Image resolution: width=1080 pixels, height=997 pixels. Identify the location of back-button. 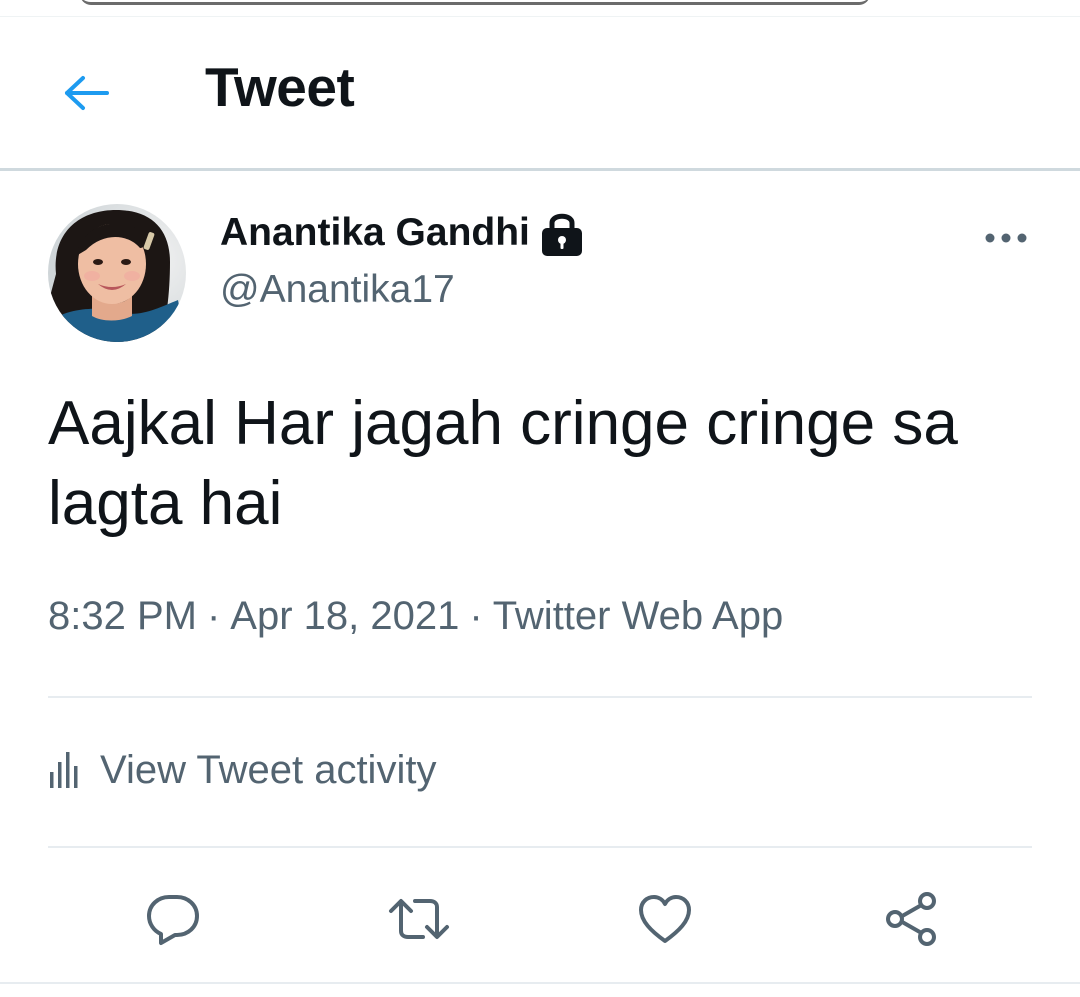
(86, 93).